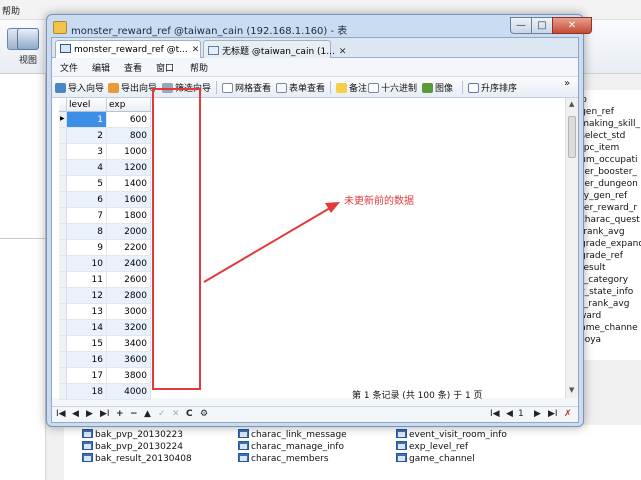  I want to click on minimize-button: —, so click(521, 25).